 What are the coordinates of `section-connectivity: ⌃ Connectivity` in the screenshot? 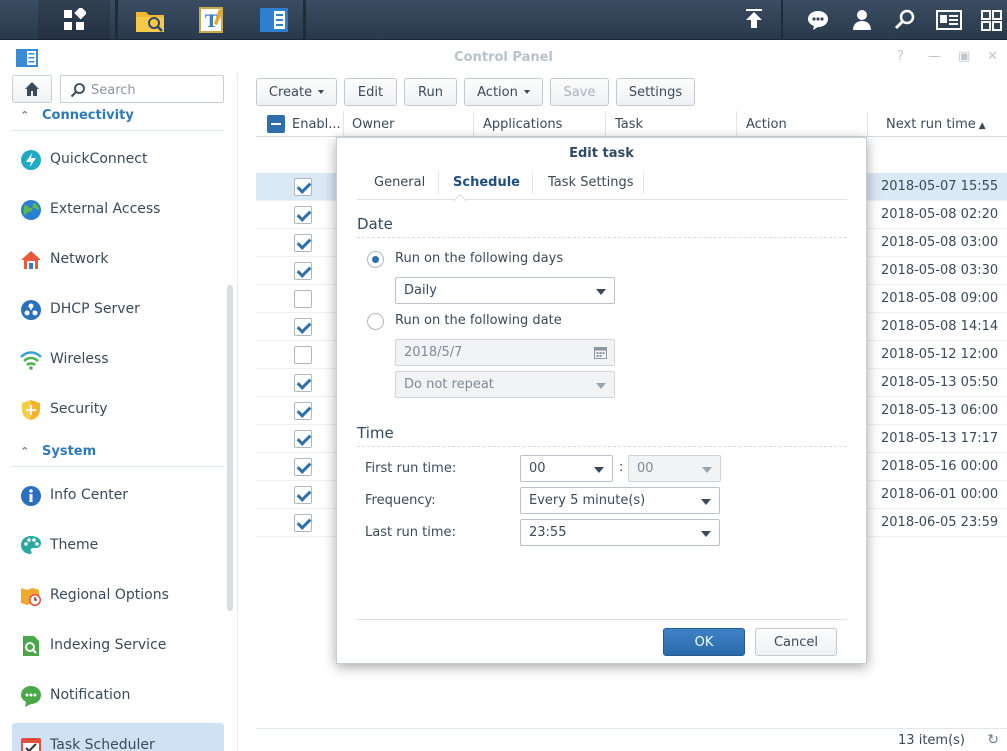 It's located at (118, 118).